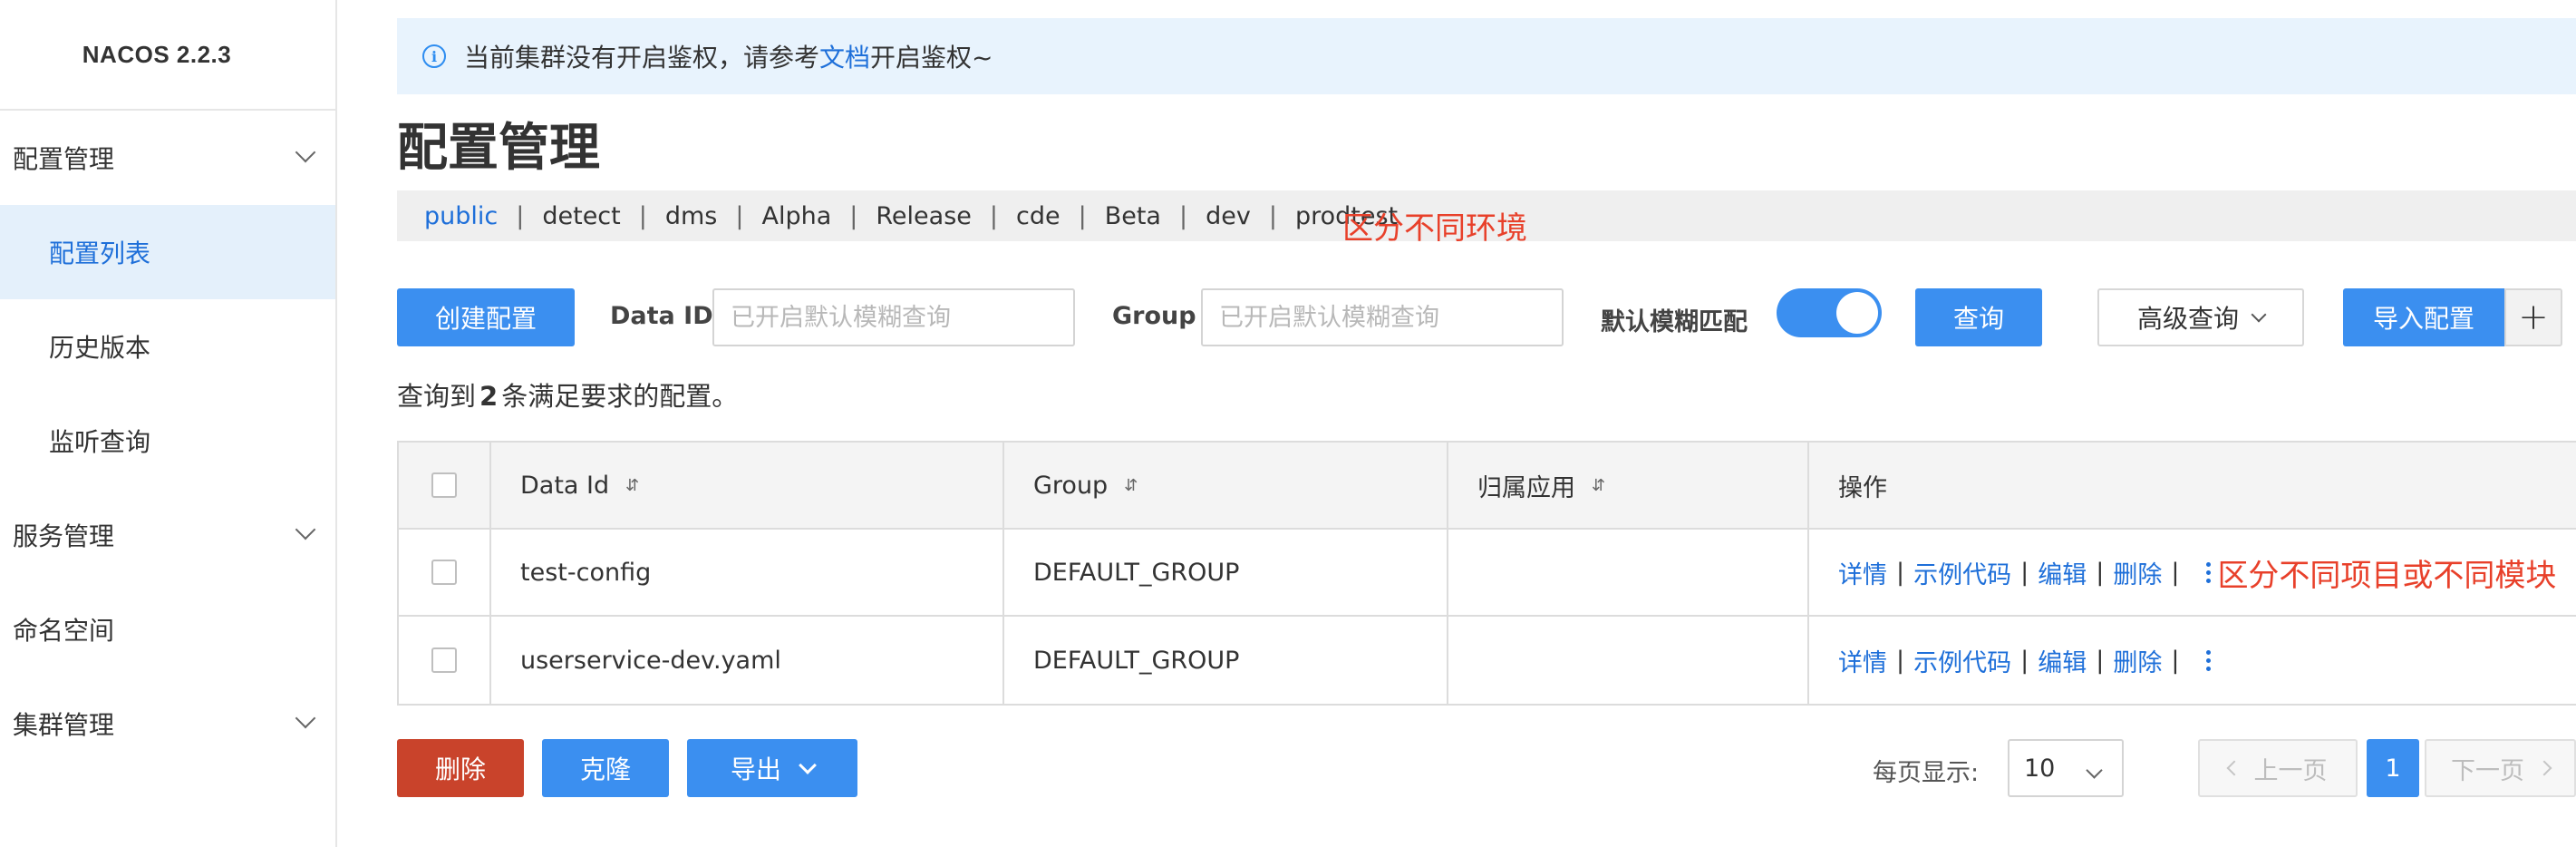 Image resolution: width=2576 pixels, height=847 pixels. Describe the element at coordinates (1434, 228) in the screenshot. I see `namespace-annotation: 区分不同环境` at that location.